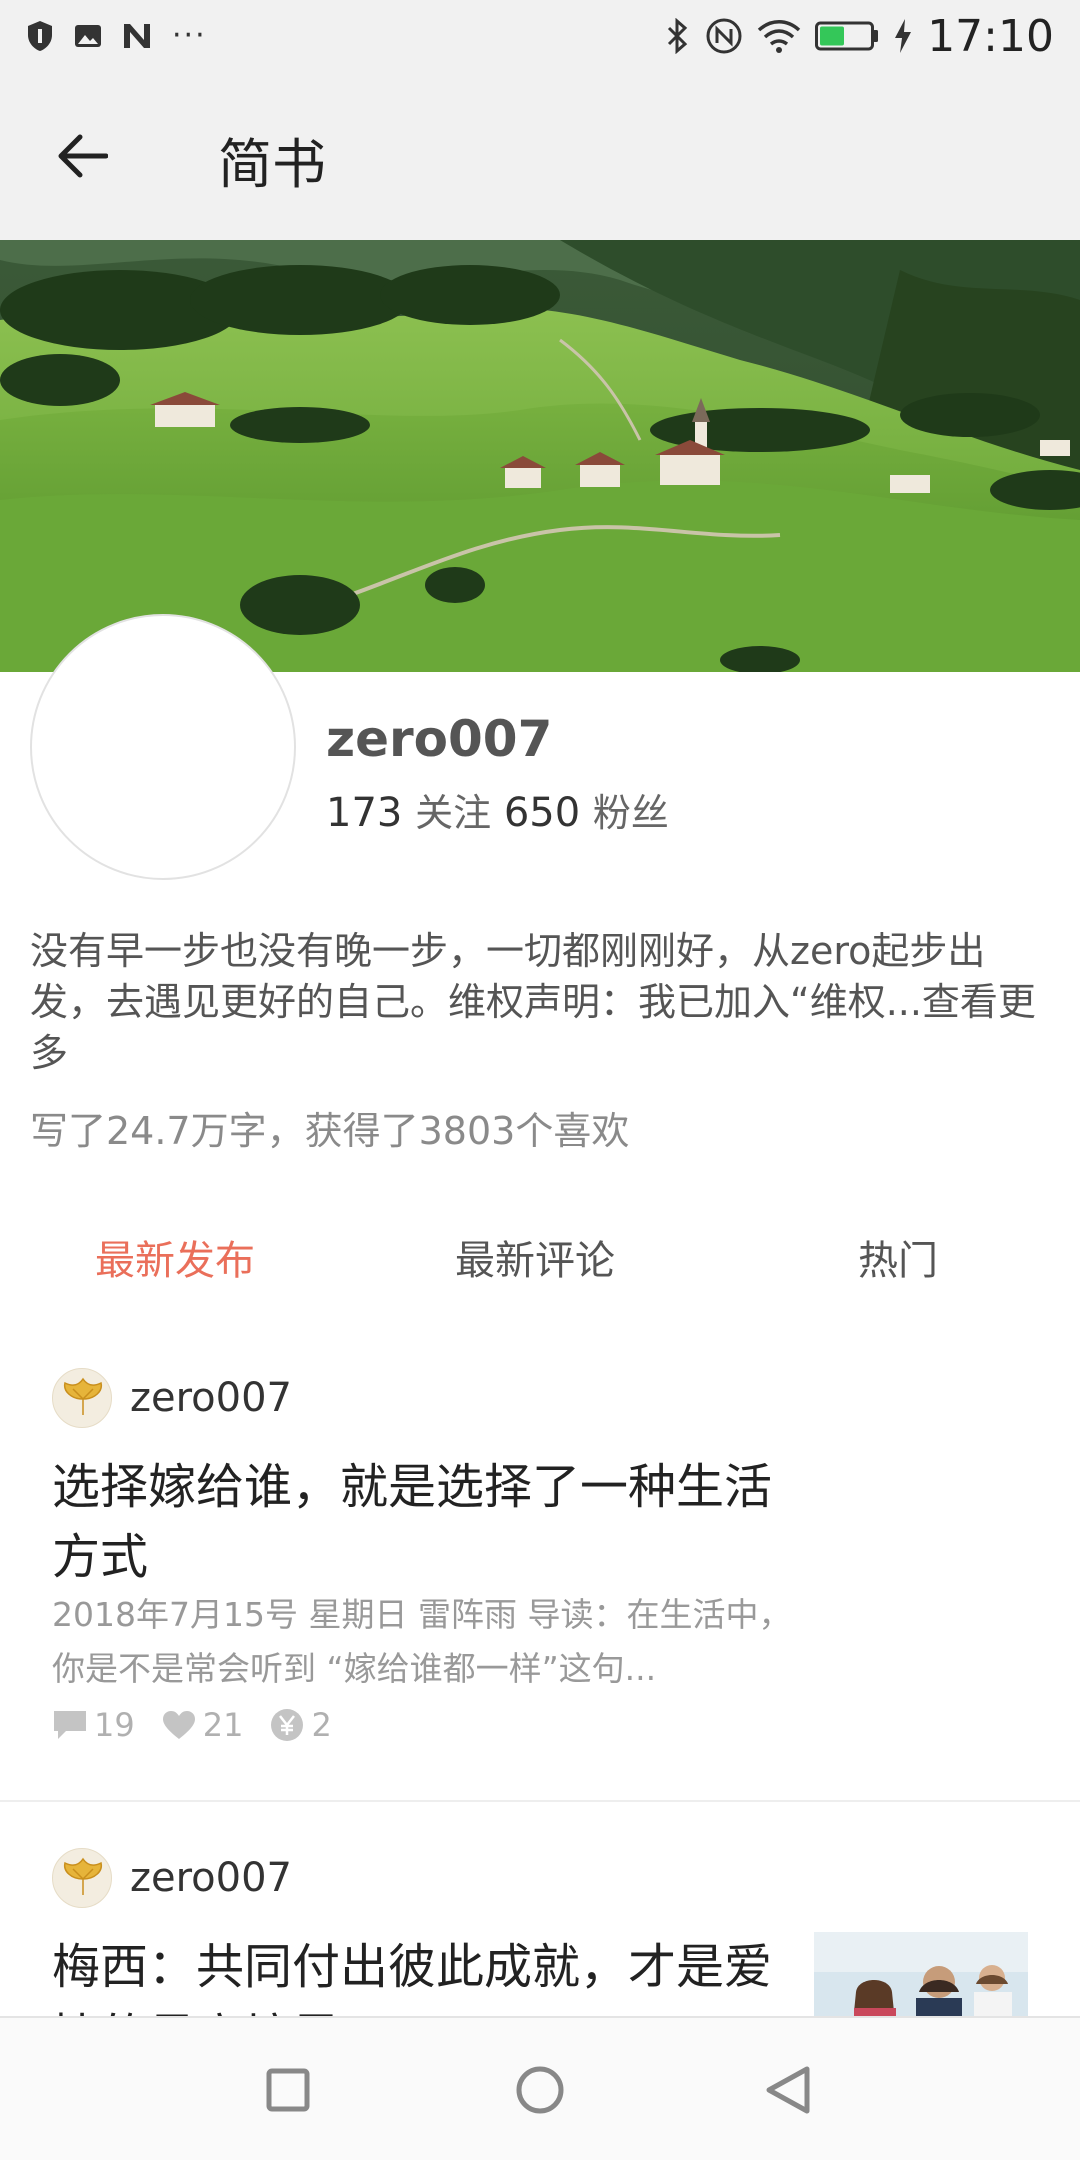 This screenshot has height=2160, width=1080. Describe the element at coordinates (223, 1725) in the screenshot. I see `like-count: 21` at that location.